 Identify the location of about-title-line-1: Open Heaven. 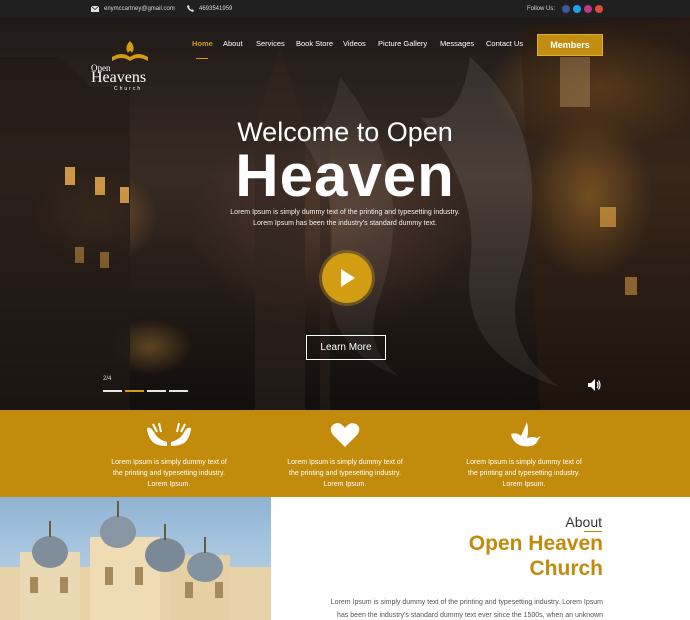
(535, 543).